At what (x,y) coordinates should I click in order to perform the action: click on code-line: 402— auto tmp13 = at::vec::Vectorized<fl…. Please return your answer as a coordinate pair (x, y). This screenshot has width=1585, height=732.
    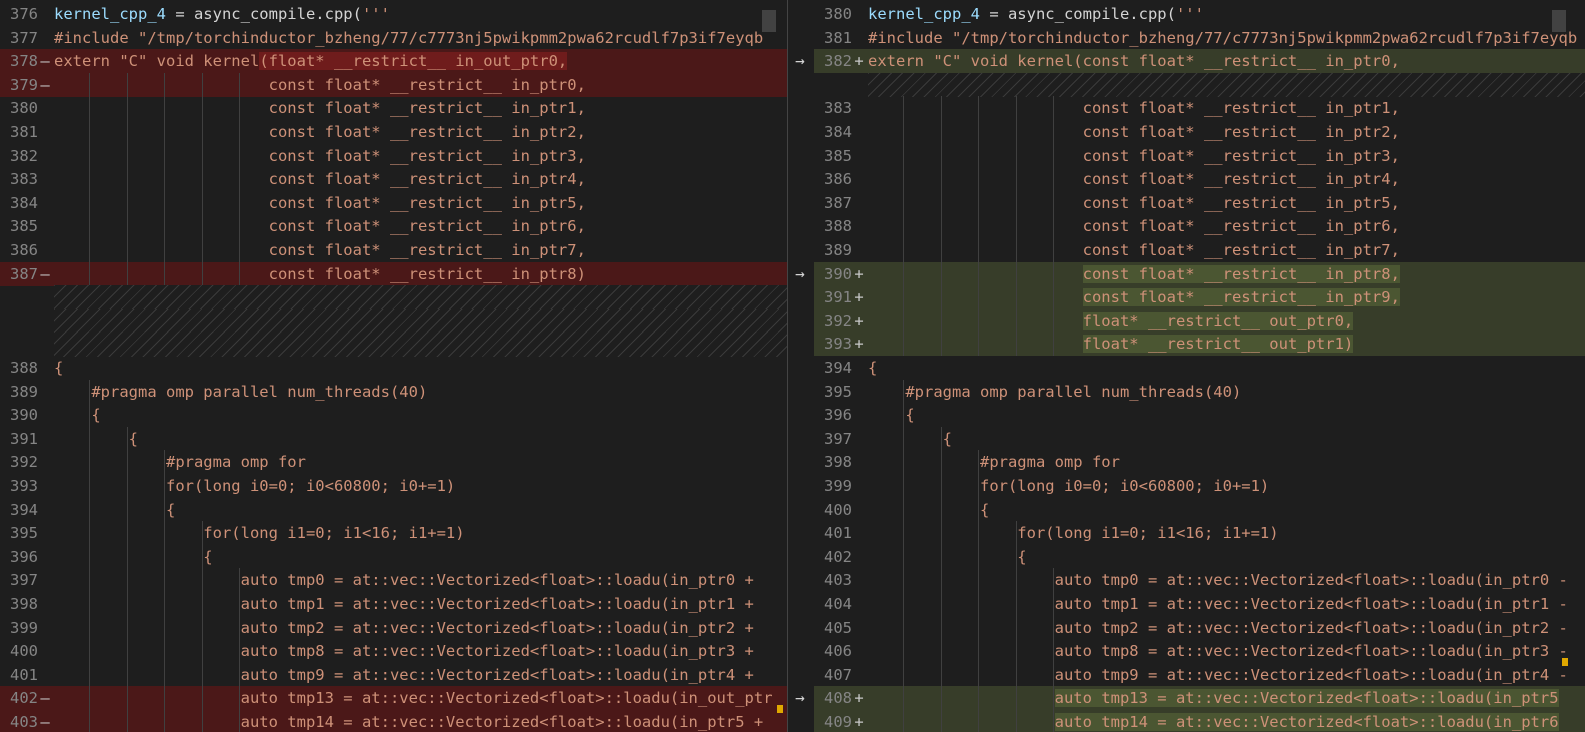
    Looking at the image, I should click on (393, 698).